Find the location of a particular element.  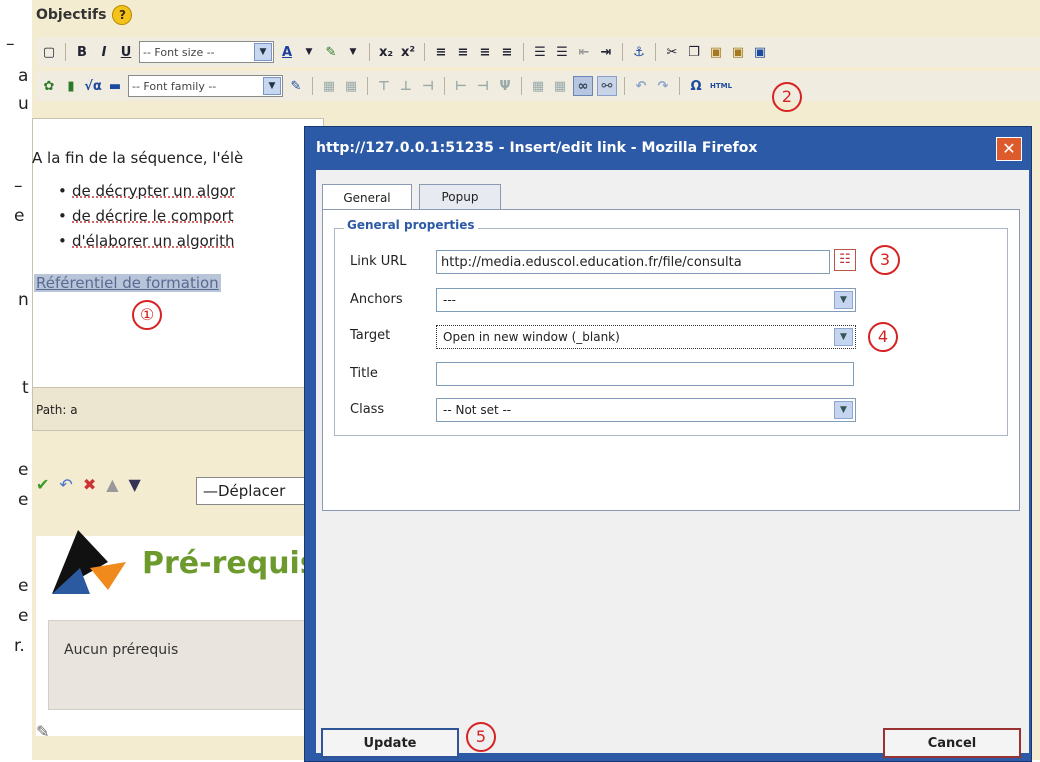

merge-cells-icon: ▦ is located at coordinates (538, 86).